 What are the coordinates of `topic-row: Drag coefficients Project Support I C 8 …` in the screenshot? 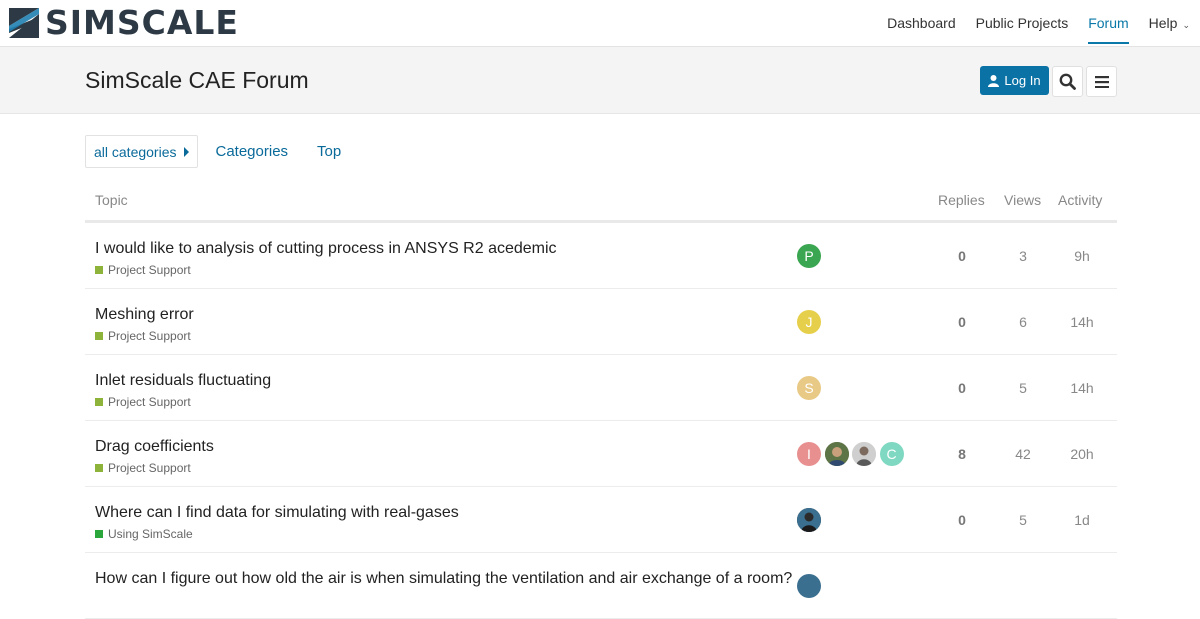 It's located at (601, 454).